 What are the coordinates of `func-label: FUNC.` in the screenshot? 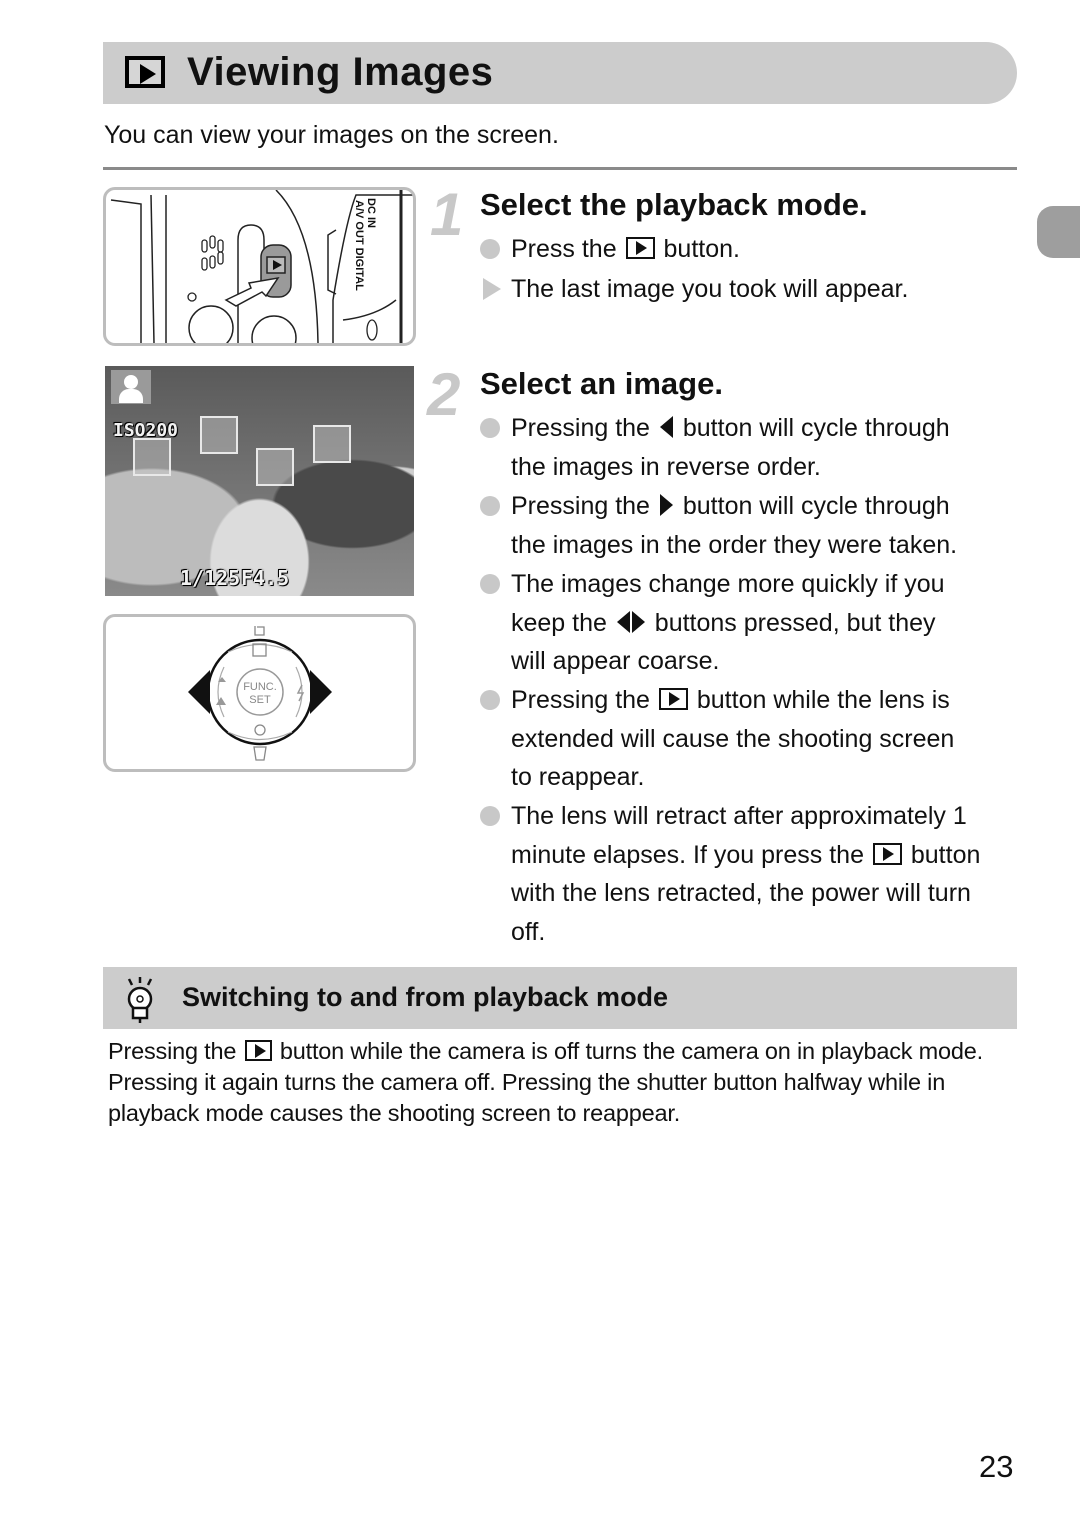 It's located at (260, 687).